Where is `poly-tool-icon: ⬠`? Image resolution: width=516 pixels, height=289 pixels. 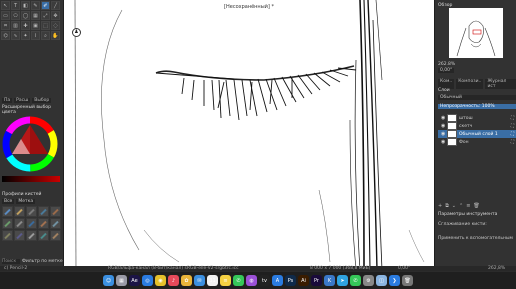
poly-tool-icon: ⬠ is located at coordinates (15, 15).